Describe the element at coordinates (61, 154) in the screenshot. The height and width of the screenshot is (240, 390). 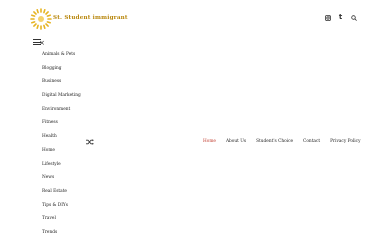
I see `category-menu-item: Home` at that location.